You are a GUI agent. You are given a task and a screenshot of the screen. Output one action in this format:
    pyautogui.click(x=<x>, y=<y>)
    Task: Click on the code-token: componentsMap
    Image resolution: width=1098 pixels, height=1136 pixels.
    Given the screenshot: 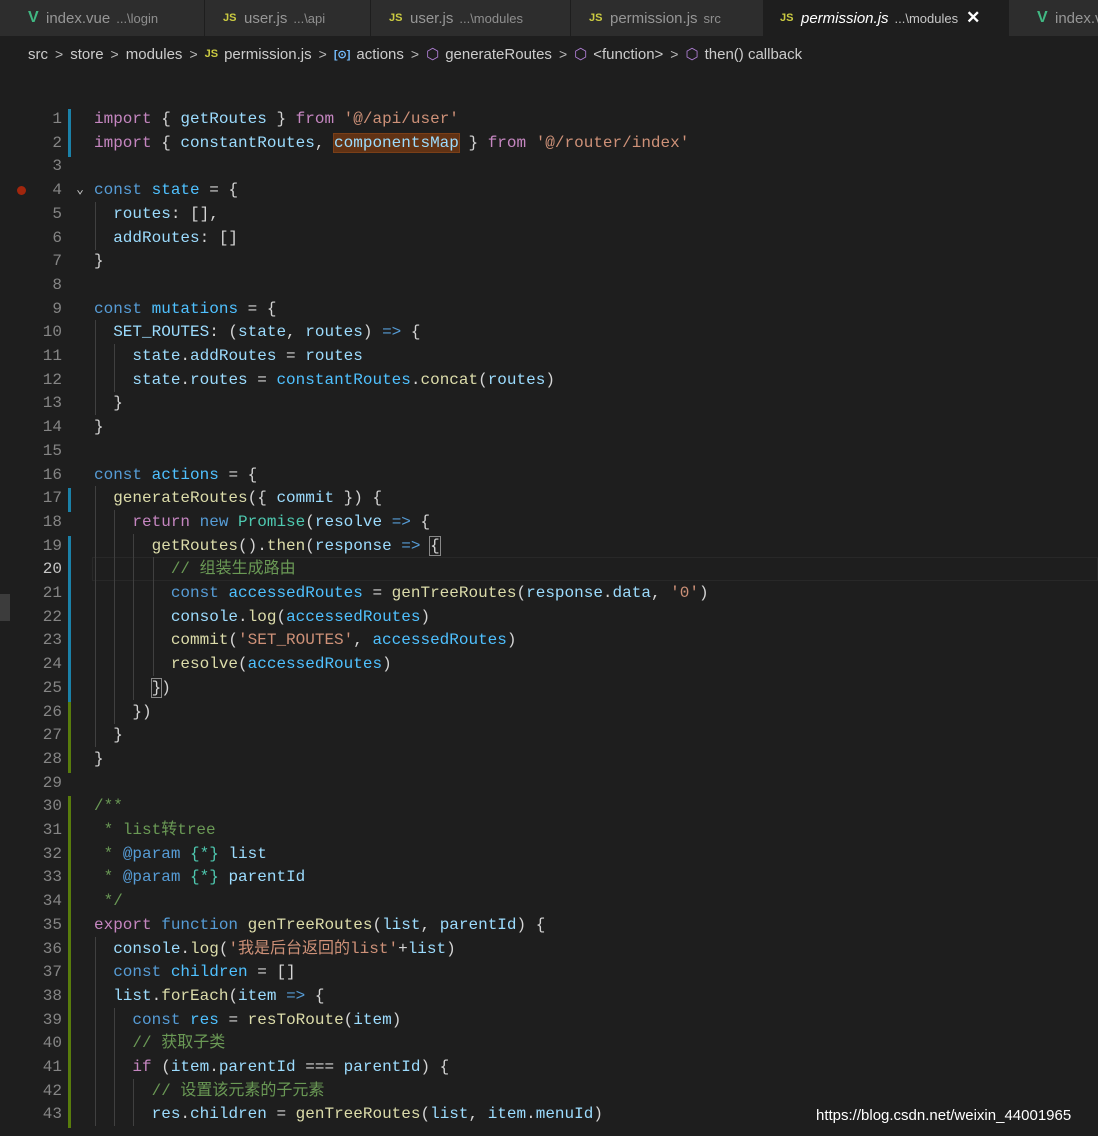 What is the action you would take?
    pyautogui.click(x=396, y=142)
    